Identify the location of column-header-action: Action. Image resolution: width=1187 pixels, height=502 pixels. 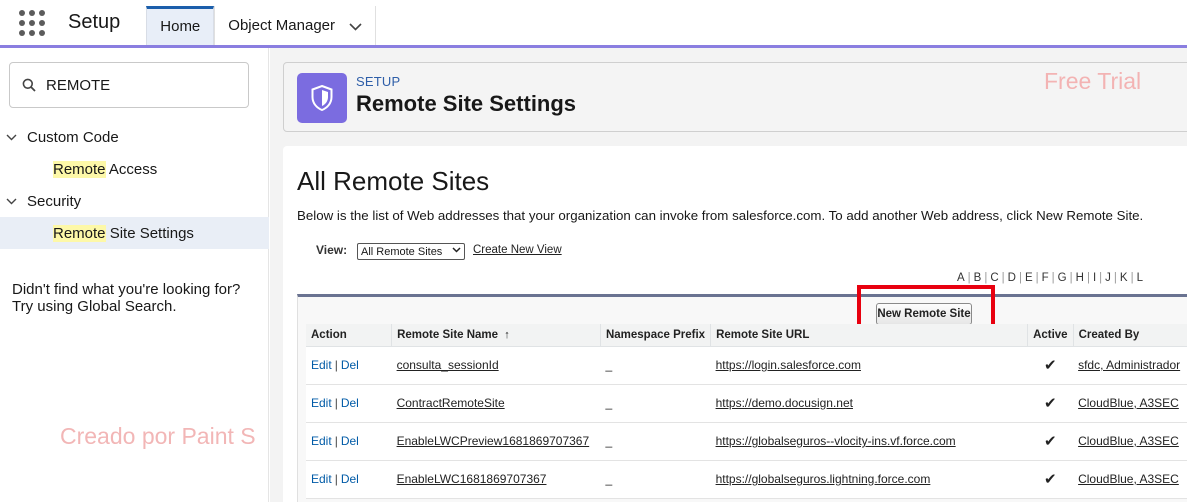
(349, 335).